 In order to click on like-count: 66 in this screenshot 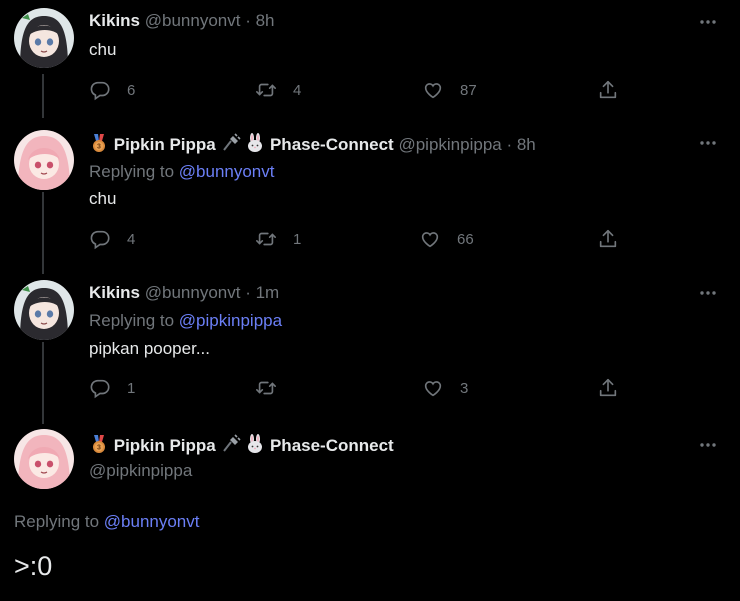, I will do `click(465, 239)`.